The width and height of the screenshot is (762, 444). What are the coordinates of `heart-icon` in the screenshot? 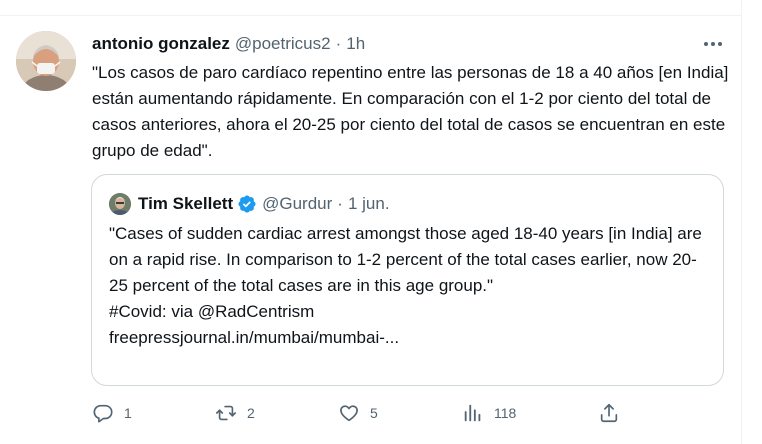 It's located at (349, 413).